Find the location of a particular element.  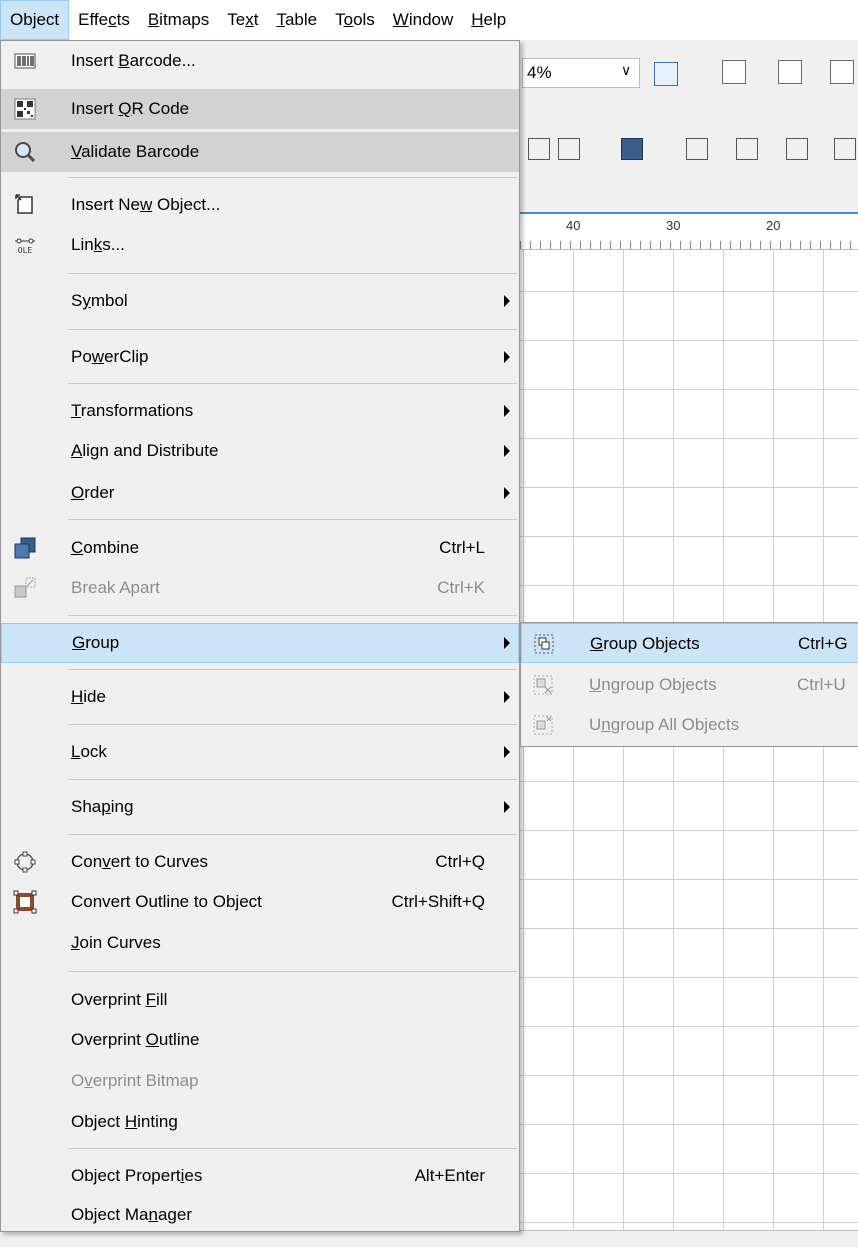

ungroup-objects-icon is located at coordinates (543, 685).